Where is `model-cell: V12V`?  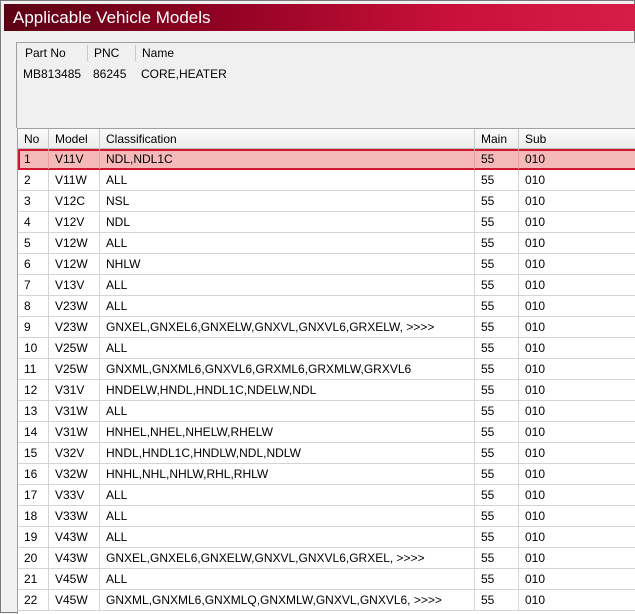 model-cell: V12V is located at coordinates (74, 222).